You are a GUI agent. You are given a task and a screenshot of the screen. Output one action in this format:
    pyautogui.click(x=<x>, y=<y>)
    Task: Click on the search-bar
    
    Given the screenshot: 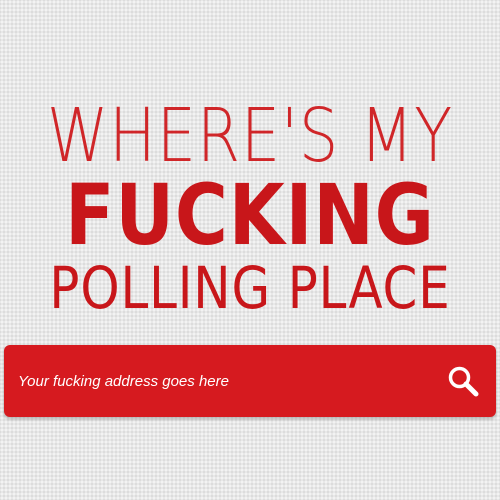 What is the action you would take?
    pyautogui.click(x=250, y=381)
    